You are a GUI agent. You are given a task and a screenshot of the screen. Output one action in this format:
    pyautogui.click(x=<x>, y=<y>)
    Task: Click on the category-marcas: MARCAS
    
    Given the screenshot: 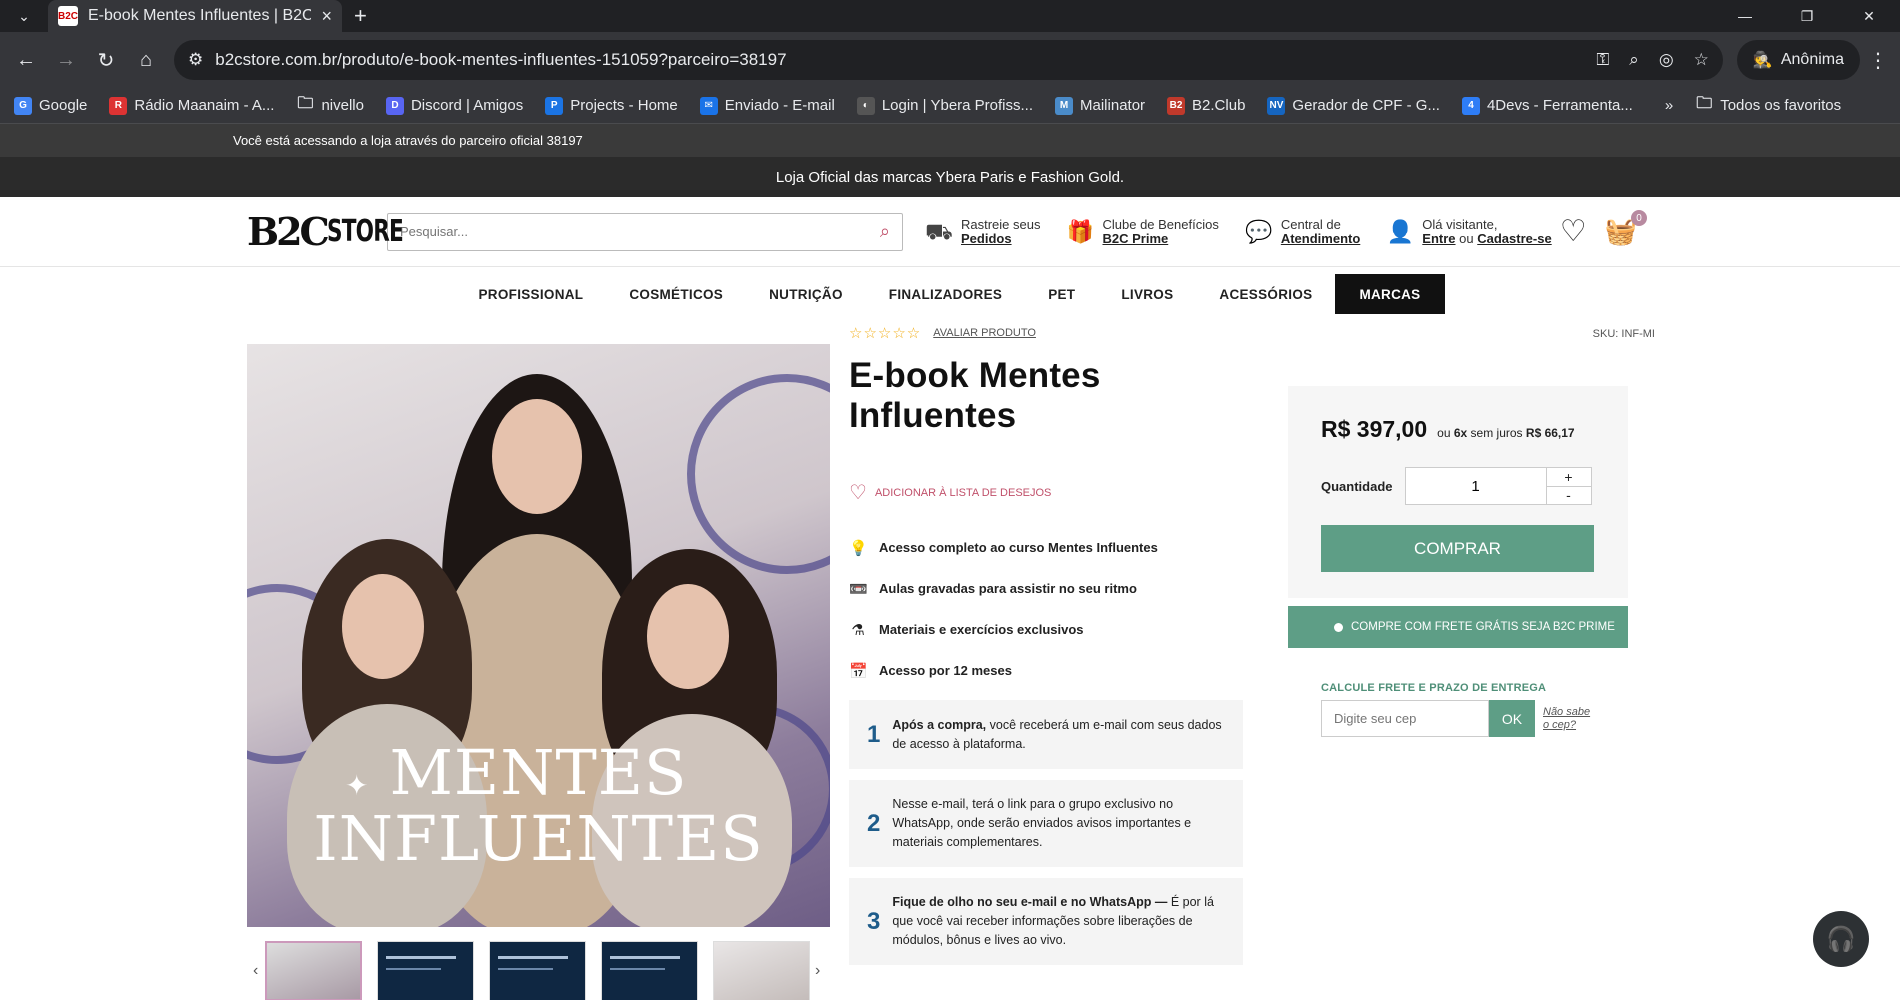 What is the action you would take?
    pyautogui.click(x=1390, y=294)
    